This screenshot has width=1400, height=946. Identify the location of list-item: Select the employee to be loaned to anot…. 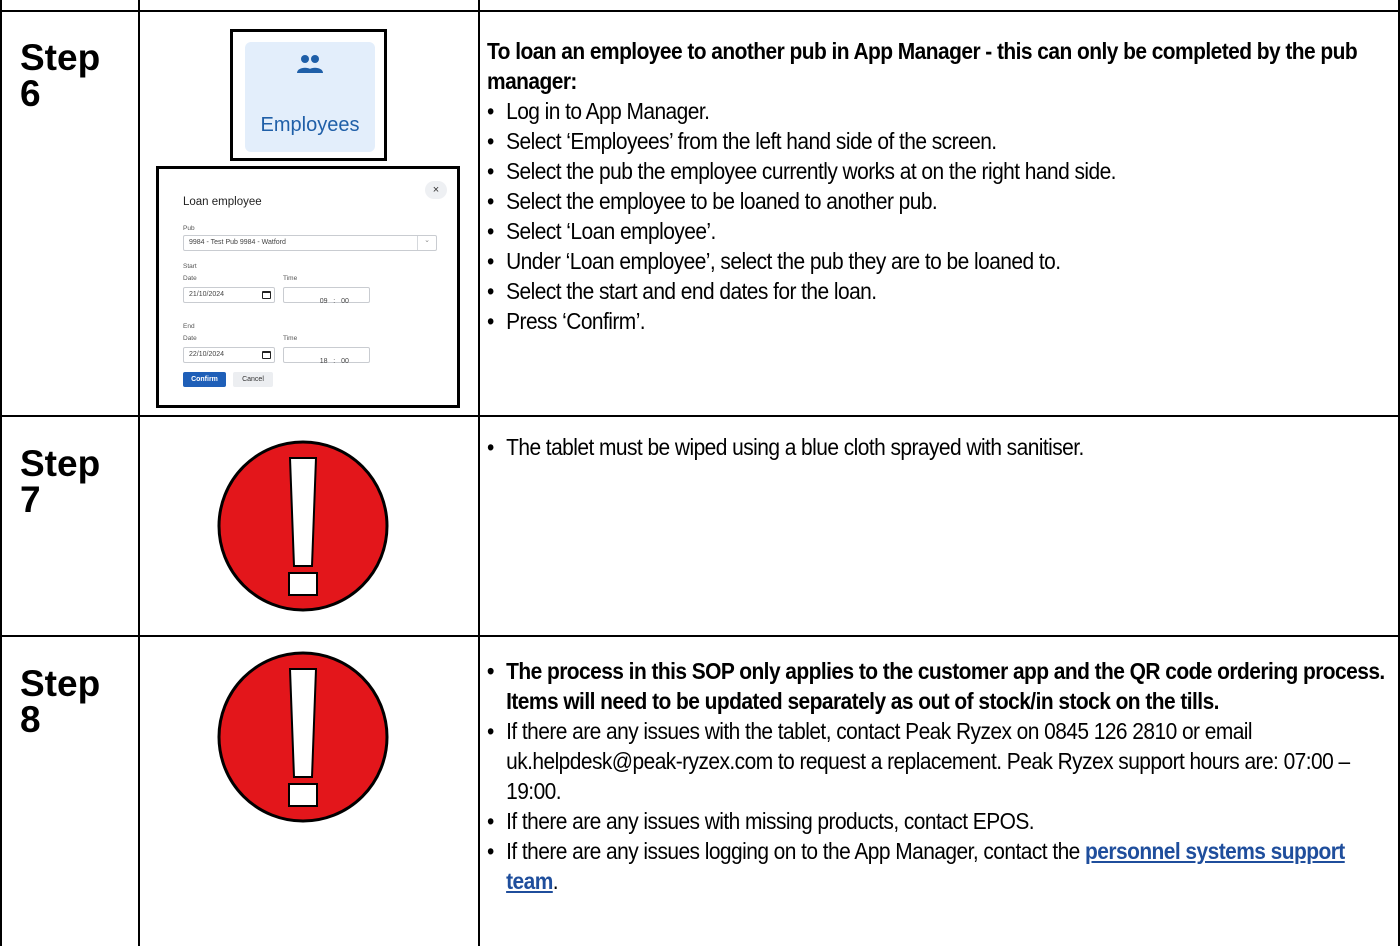
(939, 201).